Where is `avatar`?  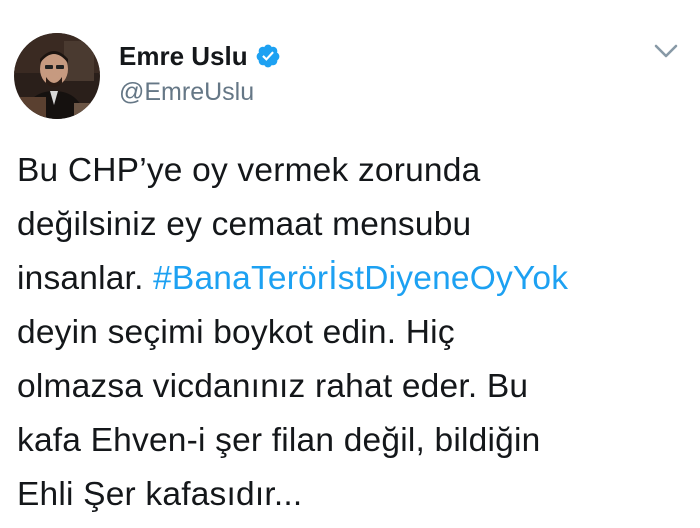
avatar is located at coordinates (57, 76).